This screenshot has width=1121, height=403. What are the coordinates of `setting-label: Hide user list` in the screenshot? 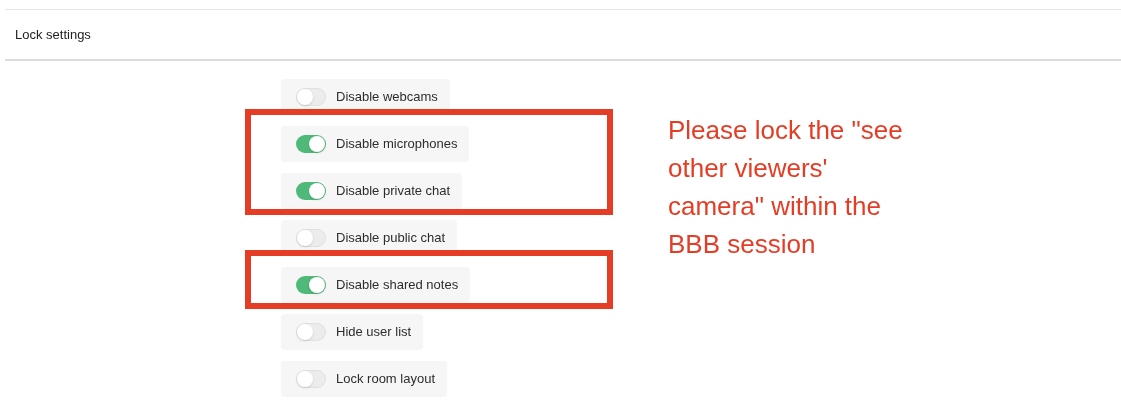 It's located at (374, 332).